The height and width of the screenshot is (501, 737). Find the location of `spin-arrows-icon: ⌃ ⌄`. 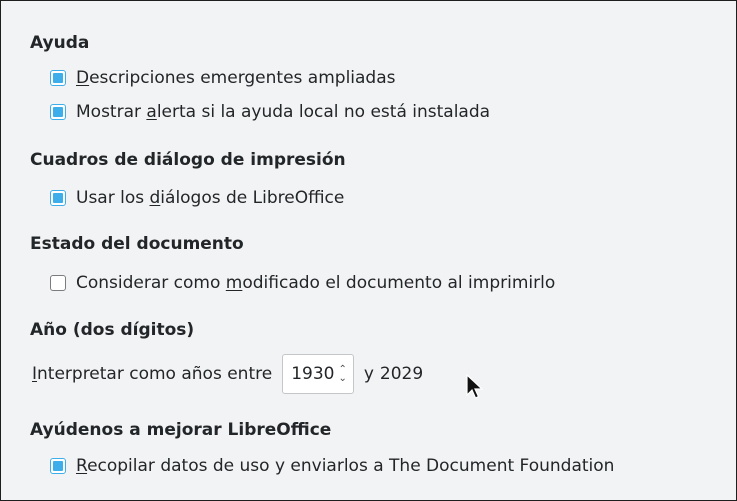

spin-arrows-icon: ⌃ ⌄ is located at coordinates (342, 374).